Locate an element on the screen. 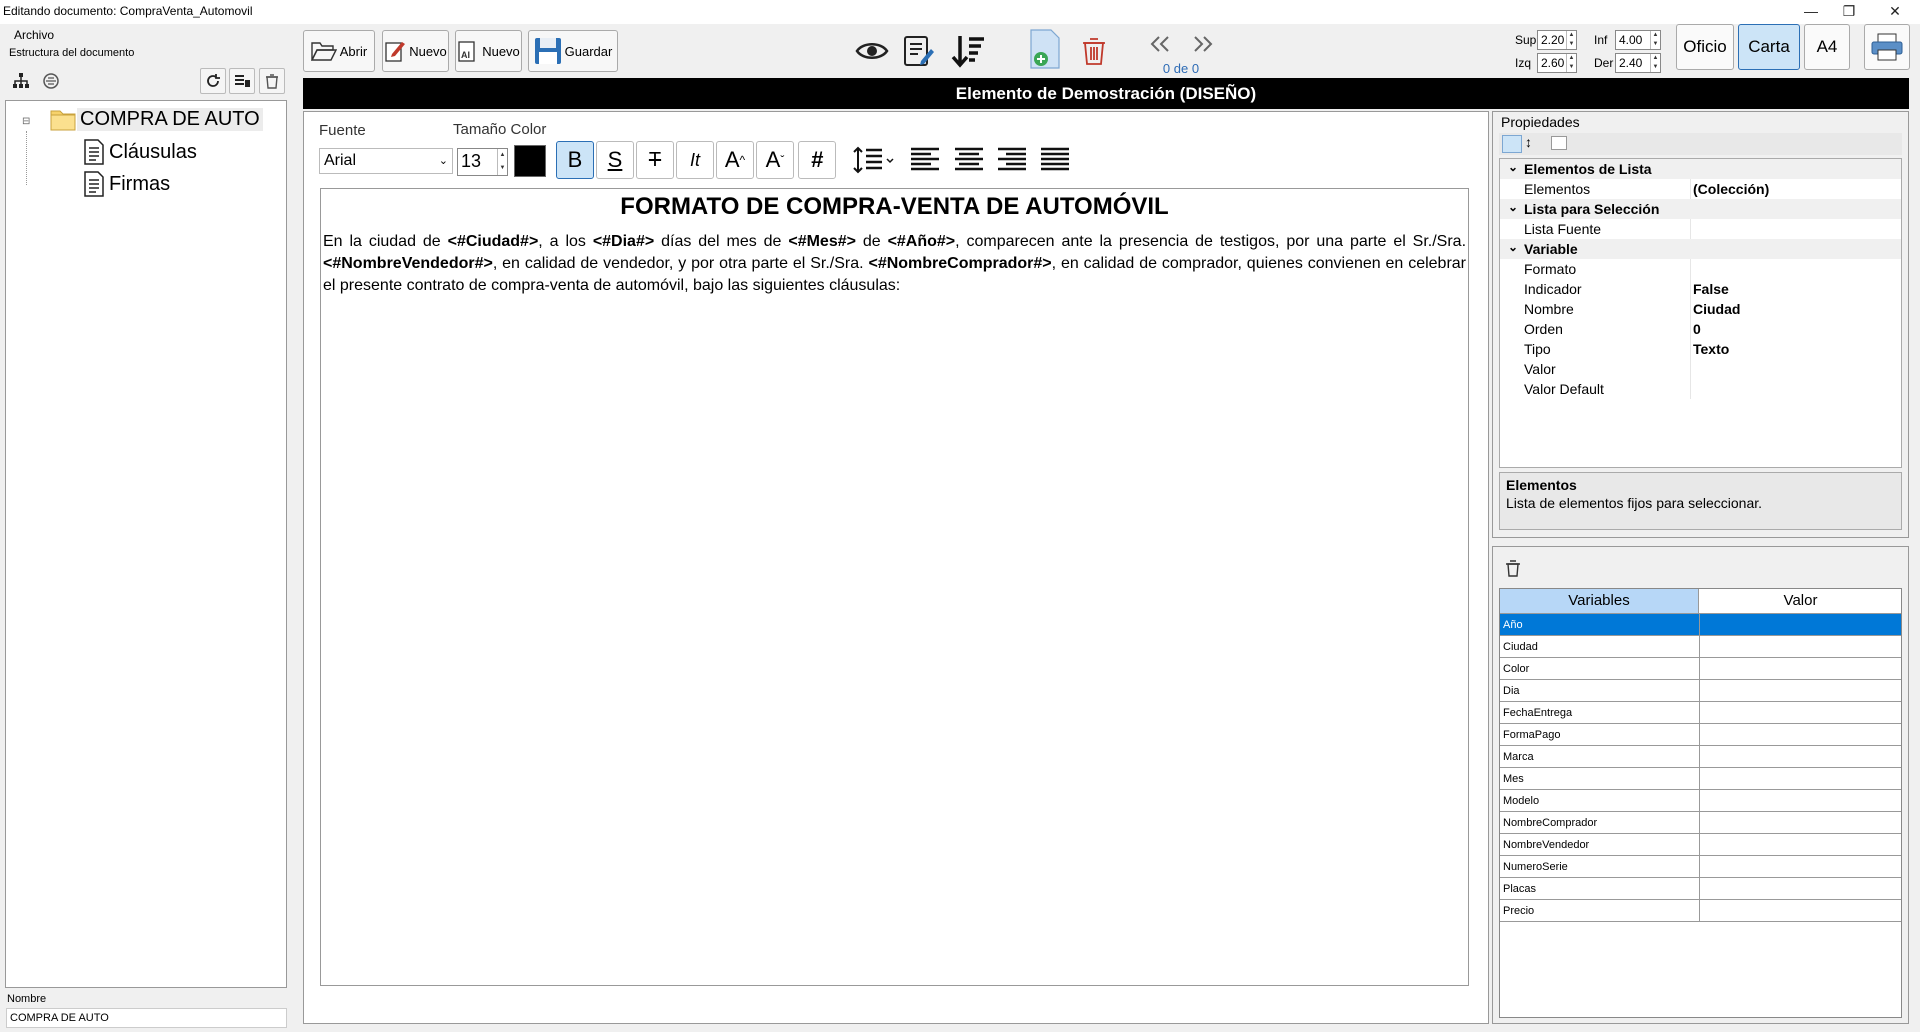  property-category: ⌄ Lista para Selección is located at coordinates (1700, 209).